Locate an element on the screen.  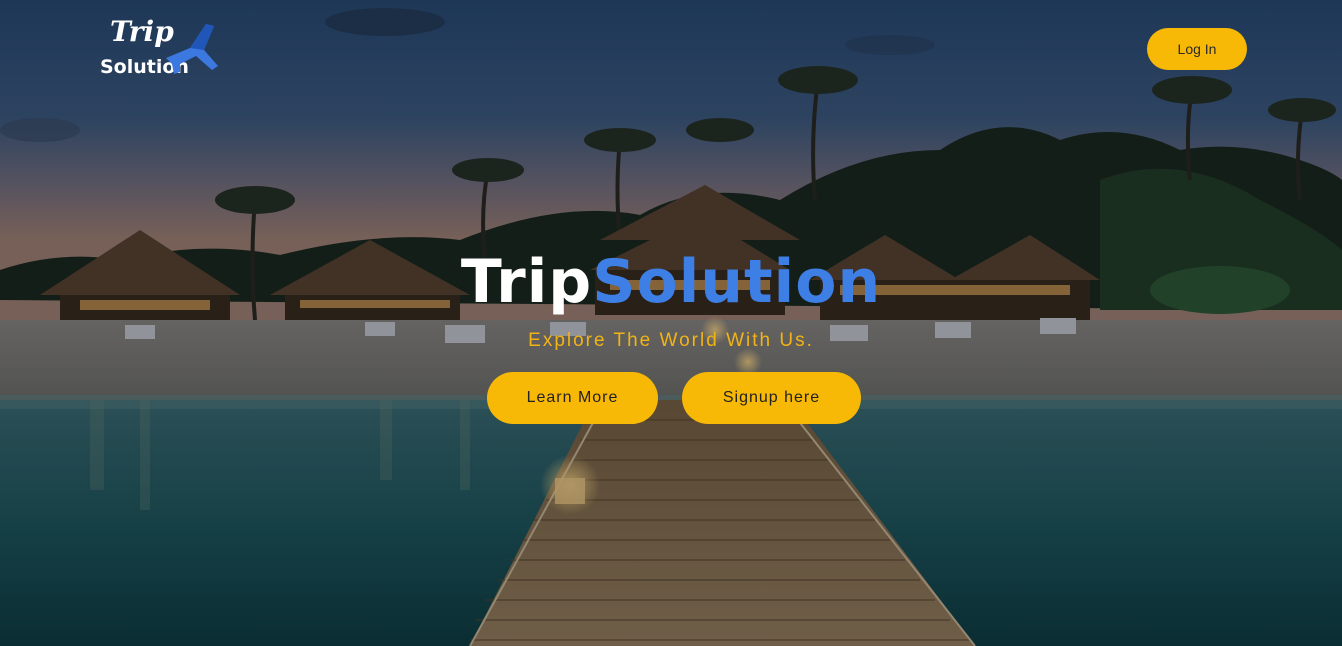
brand-logo: Trip Solution is located at coordinates (160, 49).